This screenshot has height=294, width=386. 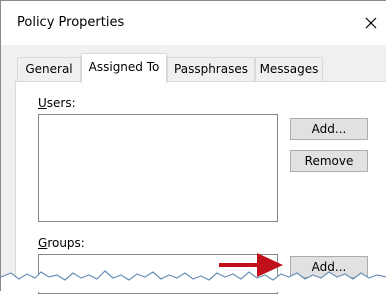 I want to click on tab-general: General, so click(x=49, y=69).